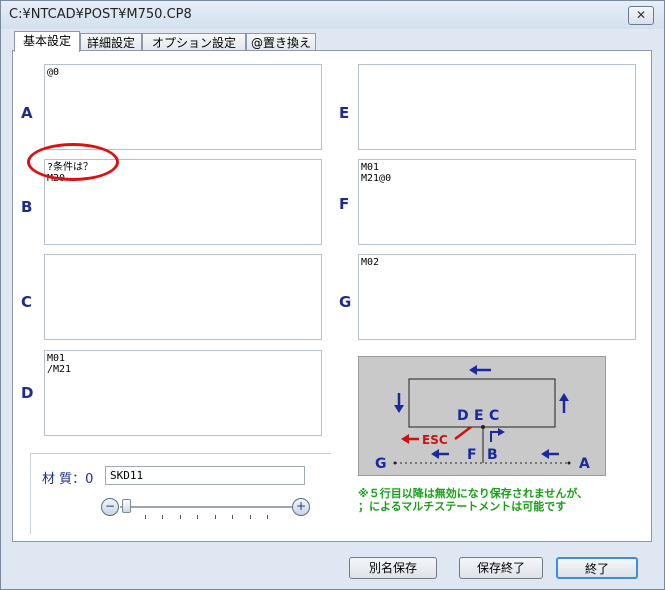 The width and height of the screenshot is (665, 590). Describe the element at coordinates (584, 464) in the screenshot. I see `point-label-a: A` at that location.